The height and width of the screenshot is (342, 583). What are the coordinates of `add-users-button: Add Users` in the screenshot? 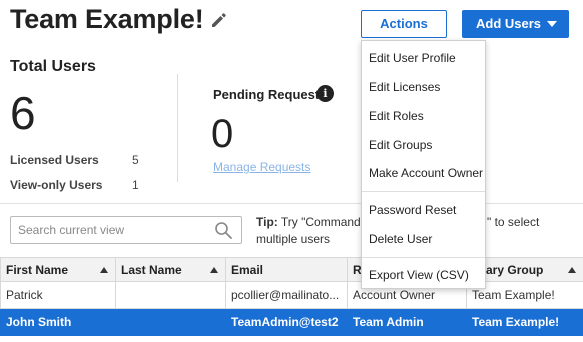 It's located at (515, 24).